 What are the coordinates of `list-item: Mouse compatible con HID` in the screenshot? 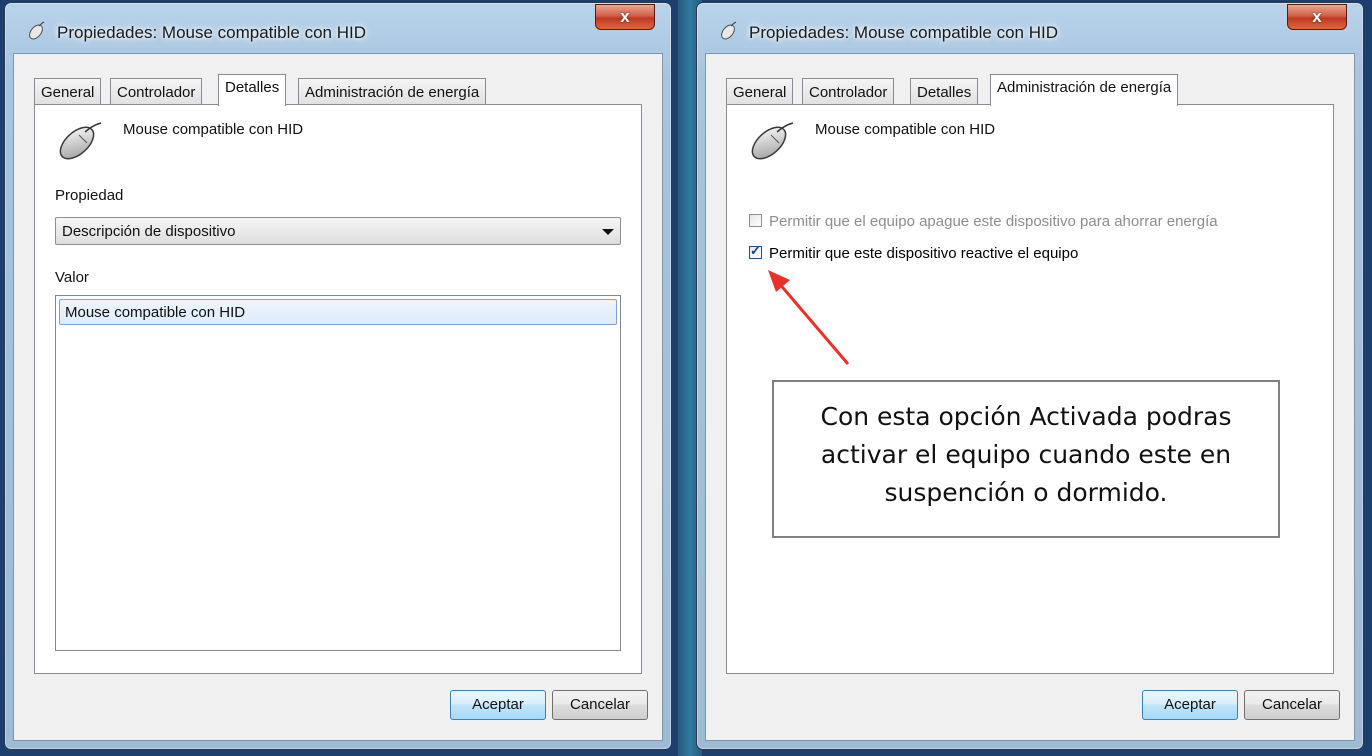 It's located at (338, 312).